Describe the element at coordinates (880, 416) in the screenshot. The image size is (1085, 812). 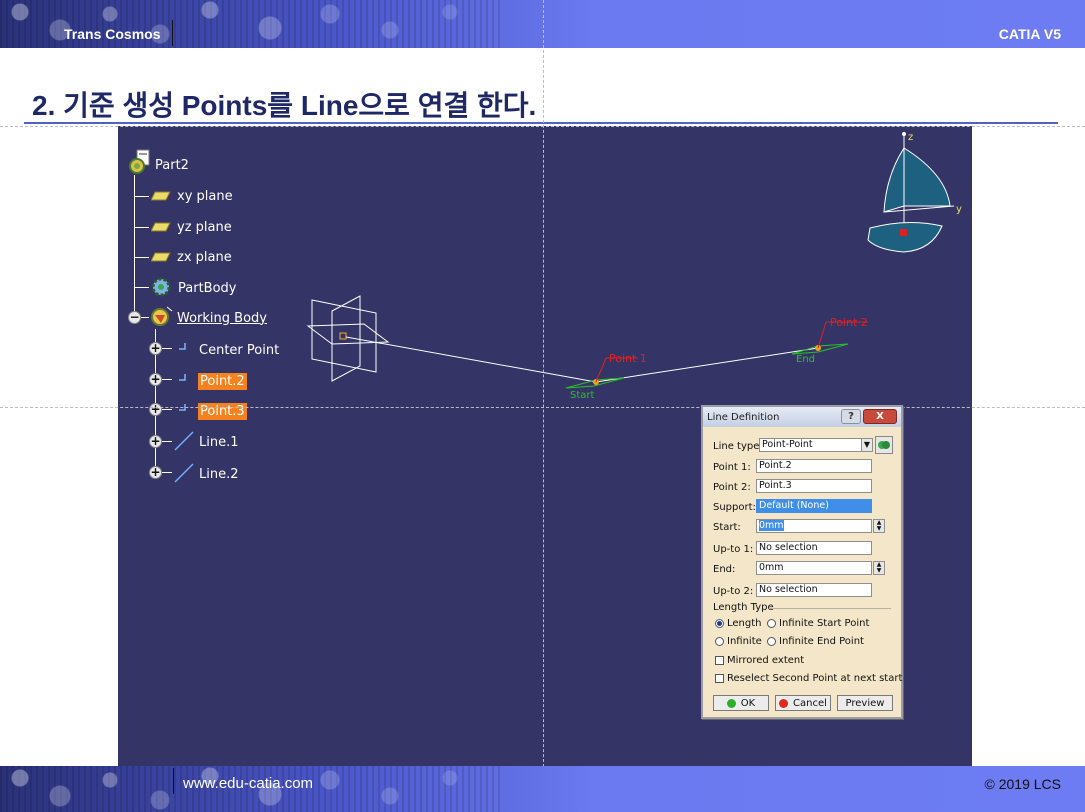
I see `close-button: X` at that location.